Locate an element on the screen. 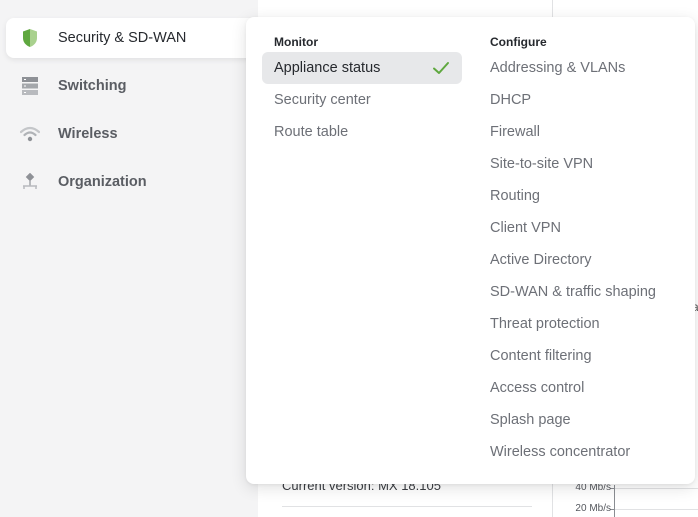  menu-item-site-to-site-vpn: Site-to-site VPN is located at coordinates (541, 164).